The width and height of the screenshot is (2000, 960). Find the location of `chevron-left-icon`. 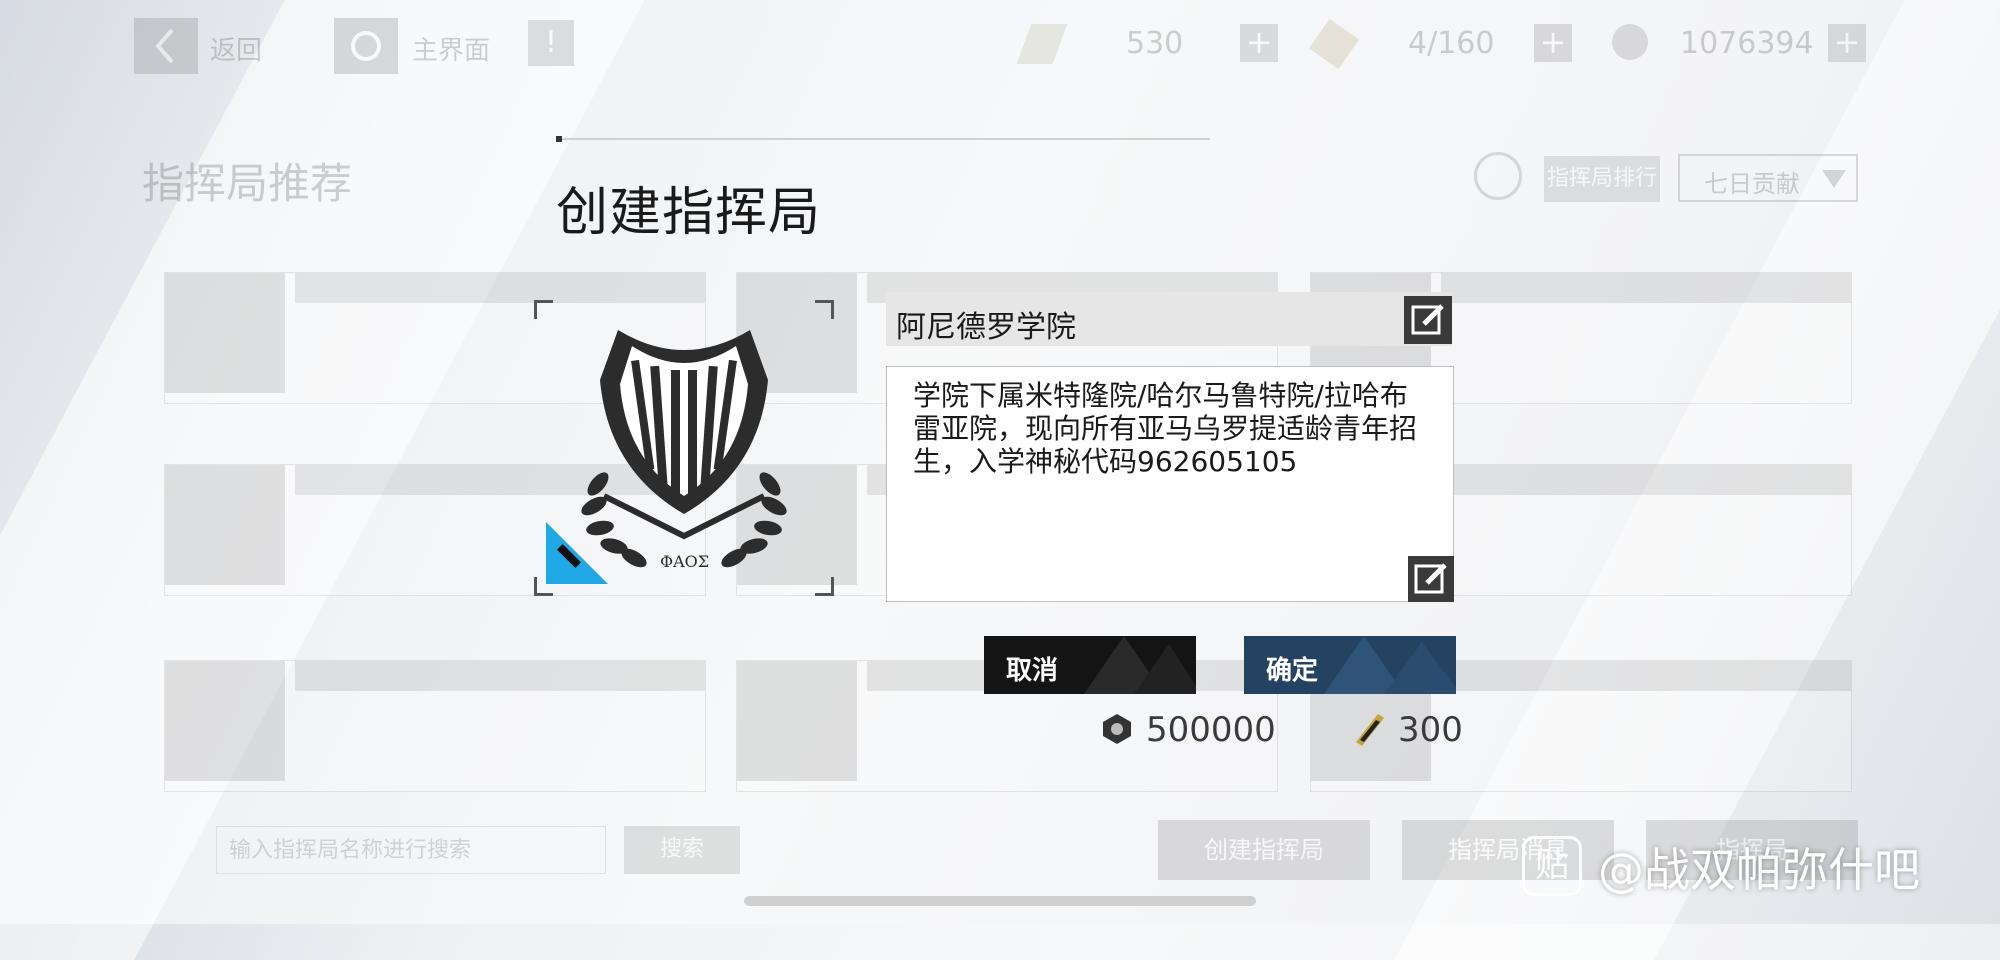

chevron-left-icon is located at coordinates (164, 46).